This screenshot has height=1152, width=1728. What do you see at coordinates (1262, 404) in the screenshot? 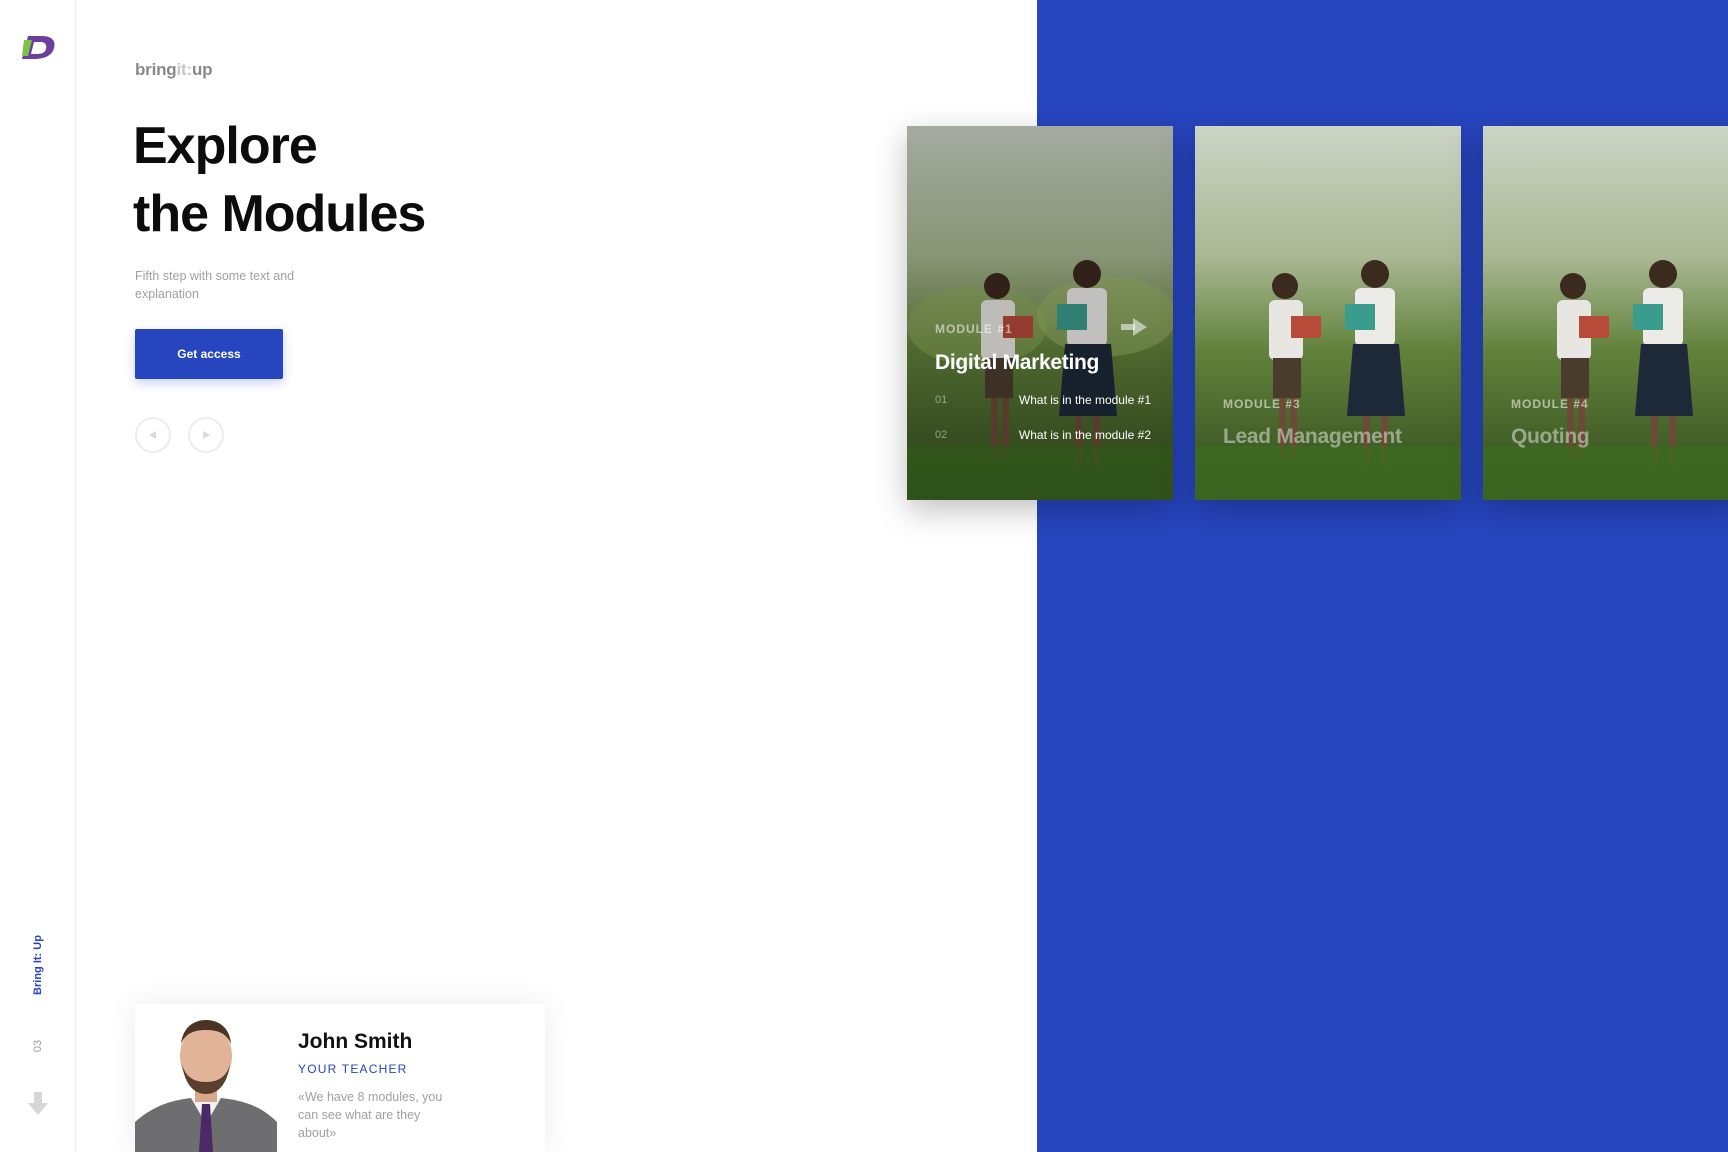
I see `module-label: MODULE #3` at bounding box center [1262, 404].